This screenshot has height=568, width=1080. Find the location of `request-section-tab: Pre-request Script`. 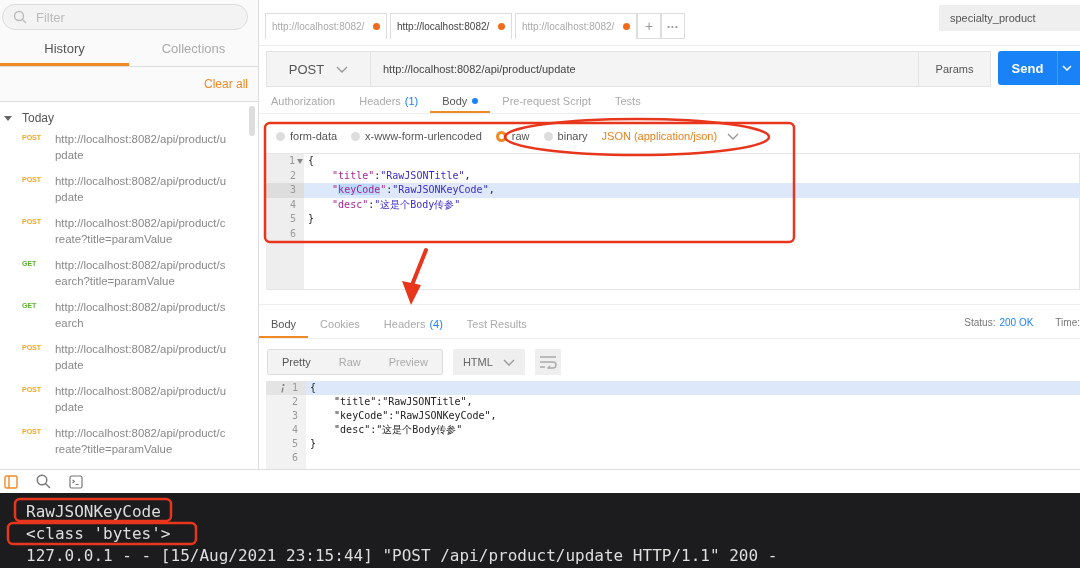

request-section-tab: Pre-request Script is located at coordinates (546, 102).